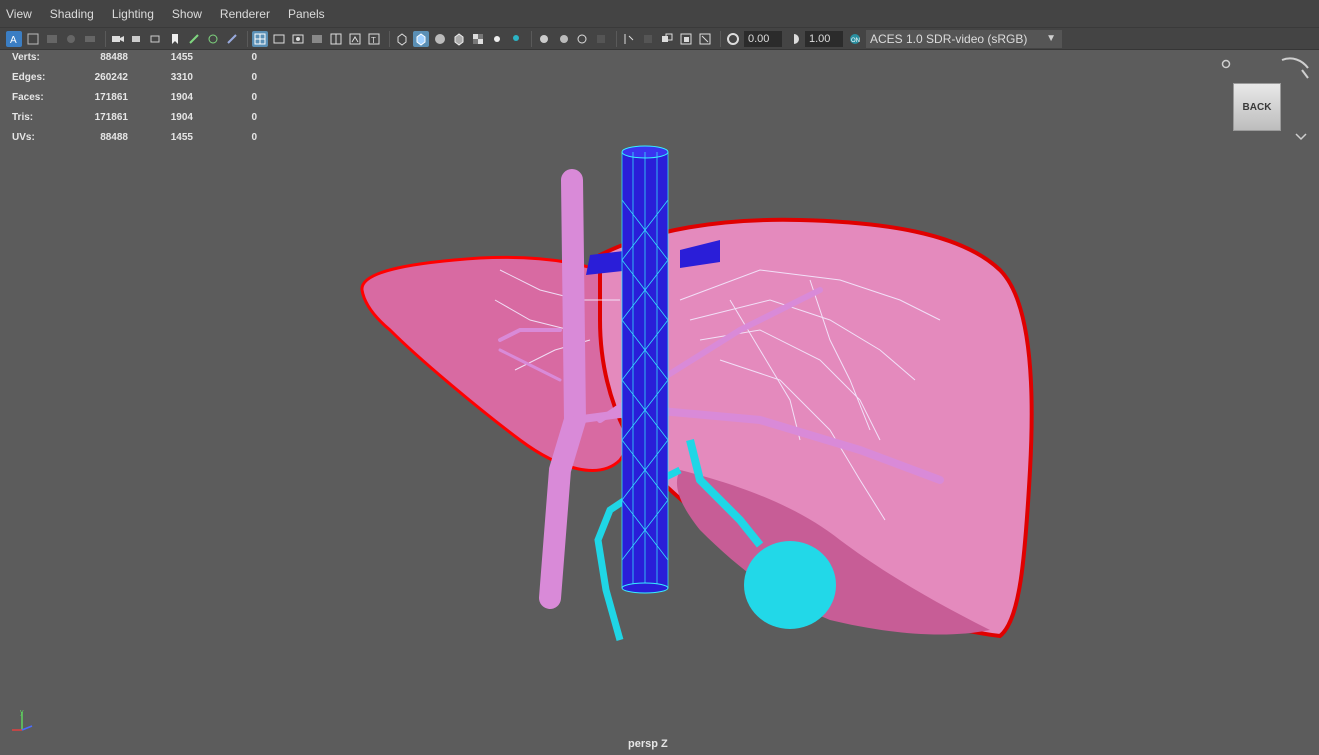 The width and height of the screenshot is (1319, 755). What do you see at coordinates (279, 39) in the screenshot?
I see `film-gate-toggle-icon` at bounding box center [279, 39].